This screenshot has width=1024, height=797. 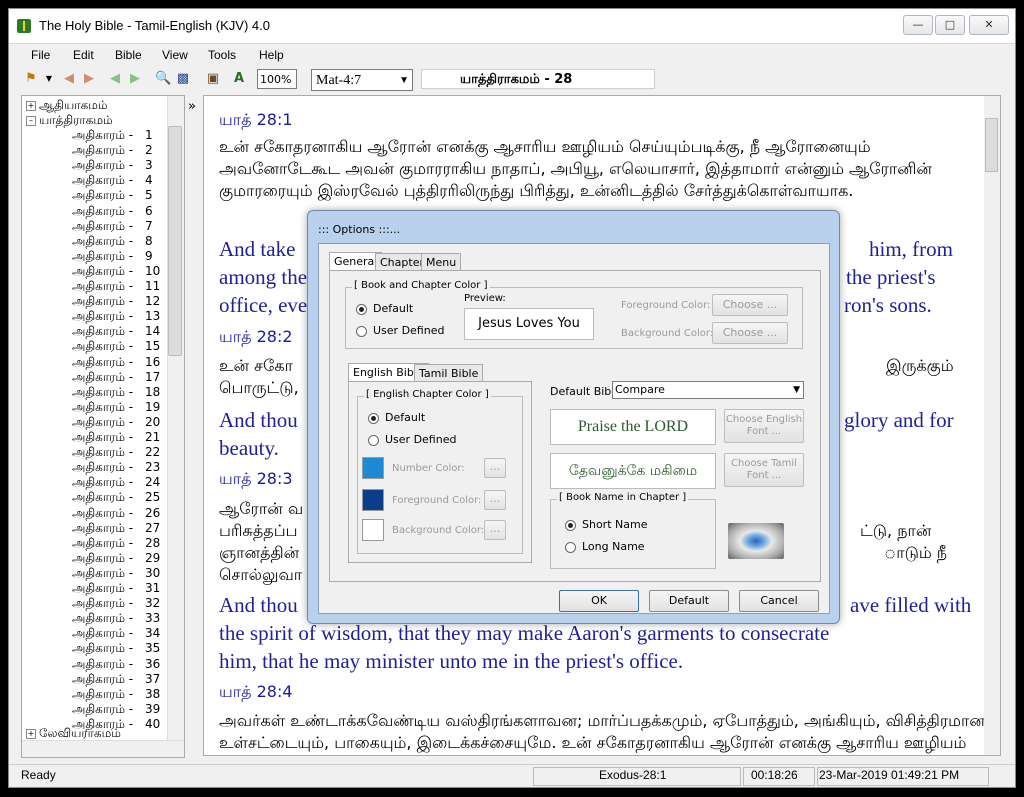 What do you see at coordinates (393, 308) in the screenshot?
I see `radio-label: Default` at bounding box center [393, 308].